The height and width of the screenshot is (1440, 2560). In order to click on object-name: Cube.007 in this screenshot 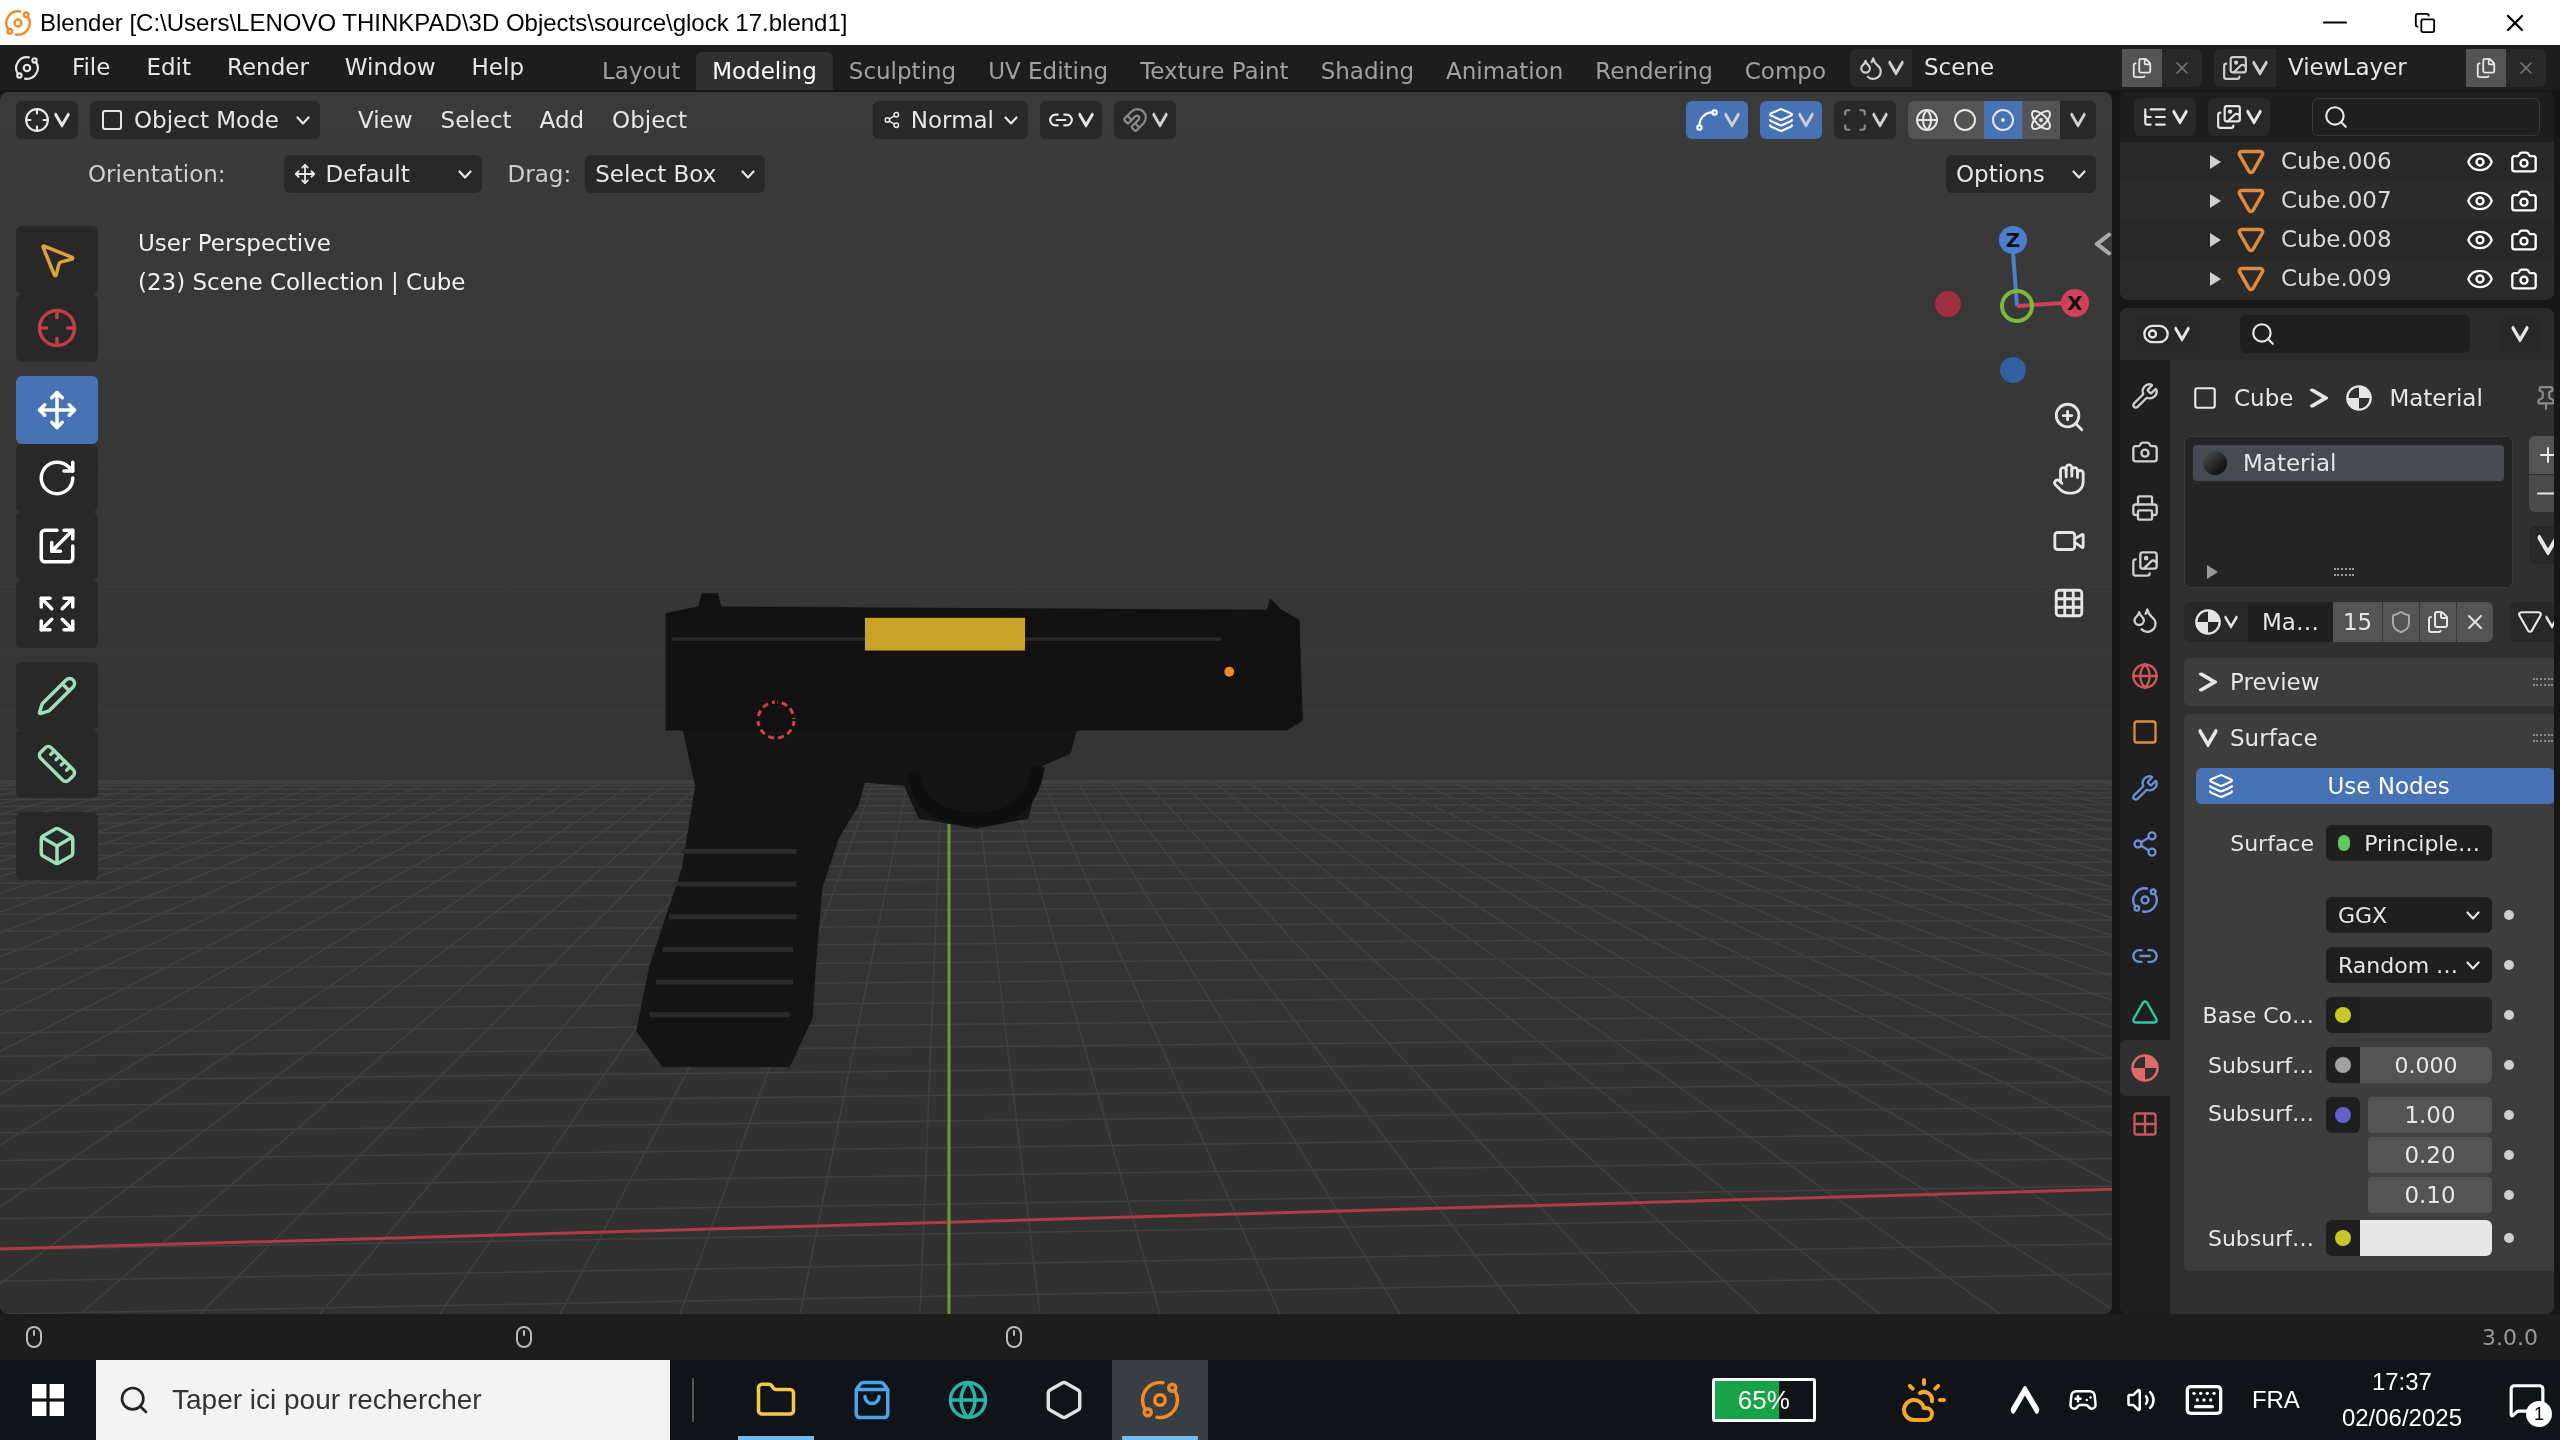, I will do `click(2336, 201)`.